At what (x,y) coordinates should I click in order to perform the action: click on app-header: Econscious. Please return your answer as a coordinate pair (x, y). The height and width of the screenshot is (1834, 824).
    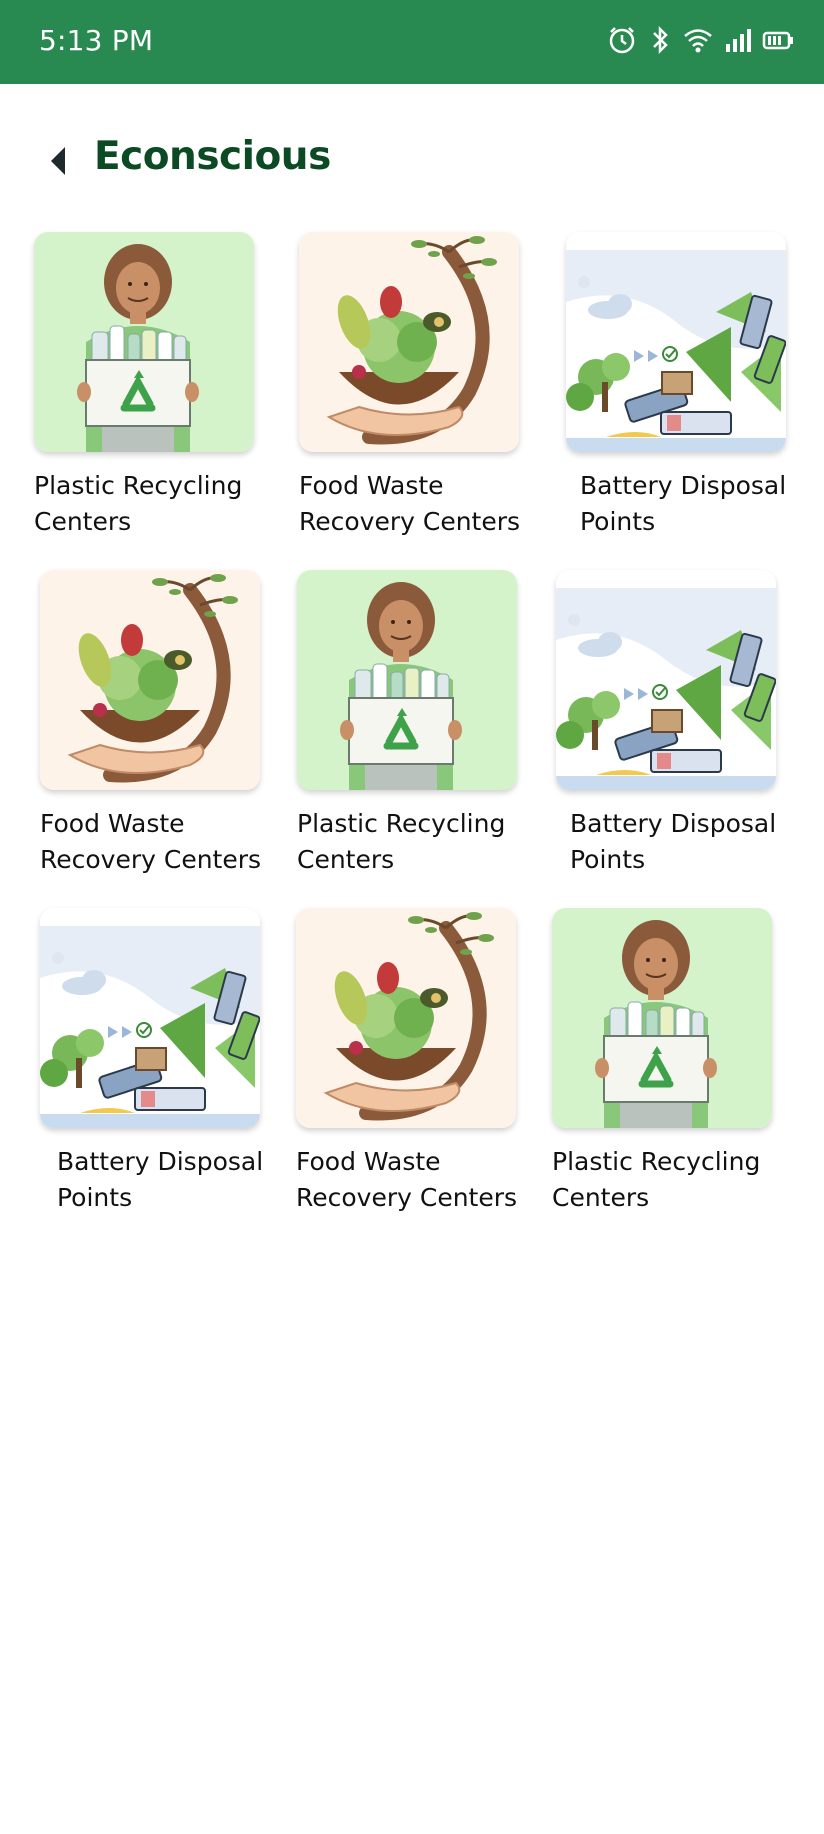
    Looking at the image, I should click on (412, 154).